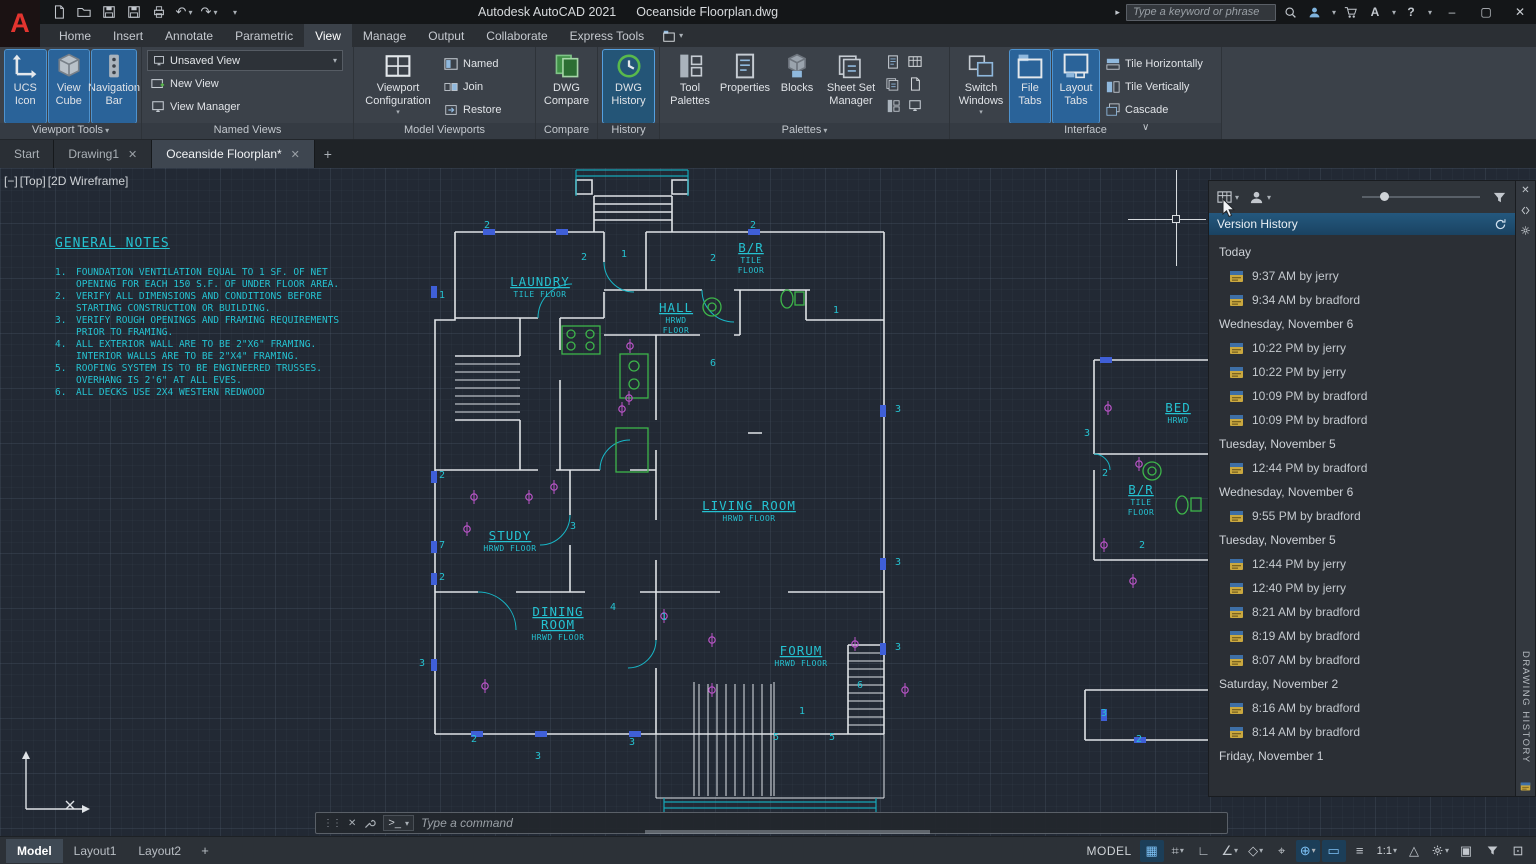 This screenshot has height=864, width=1536. I want to click on menu-tab-insert: Insert, so click(128, 35).